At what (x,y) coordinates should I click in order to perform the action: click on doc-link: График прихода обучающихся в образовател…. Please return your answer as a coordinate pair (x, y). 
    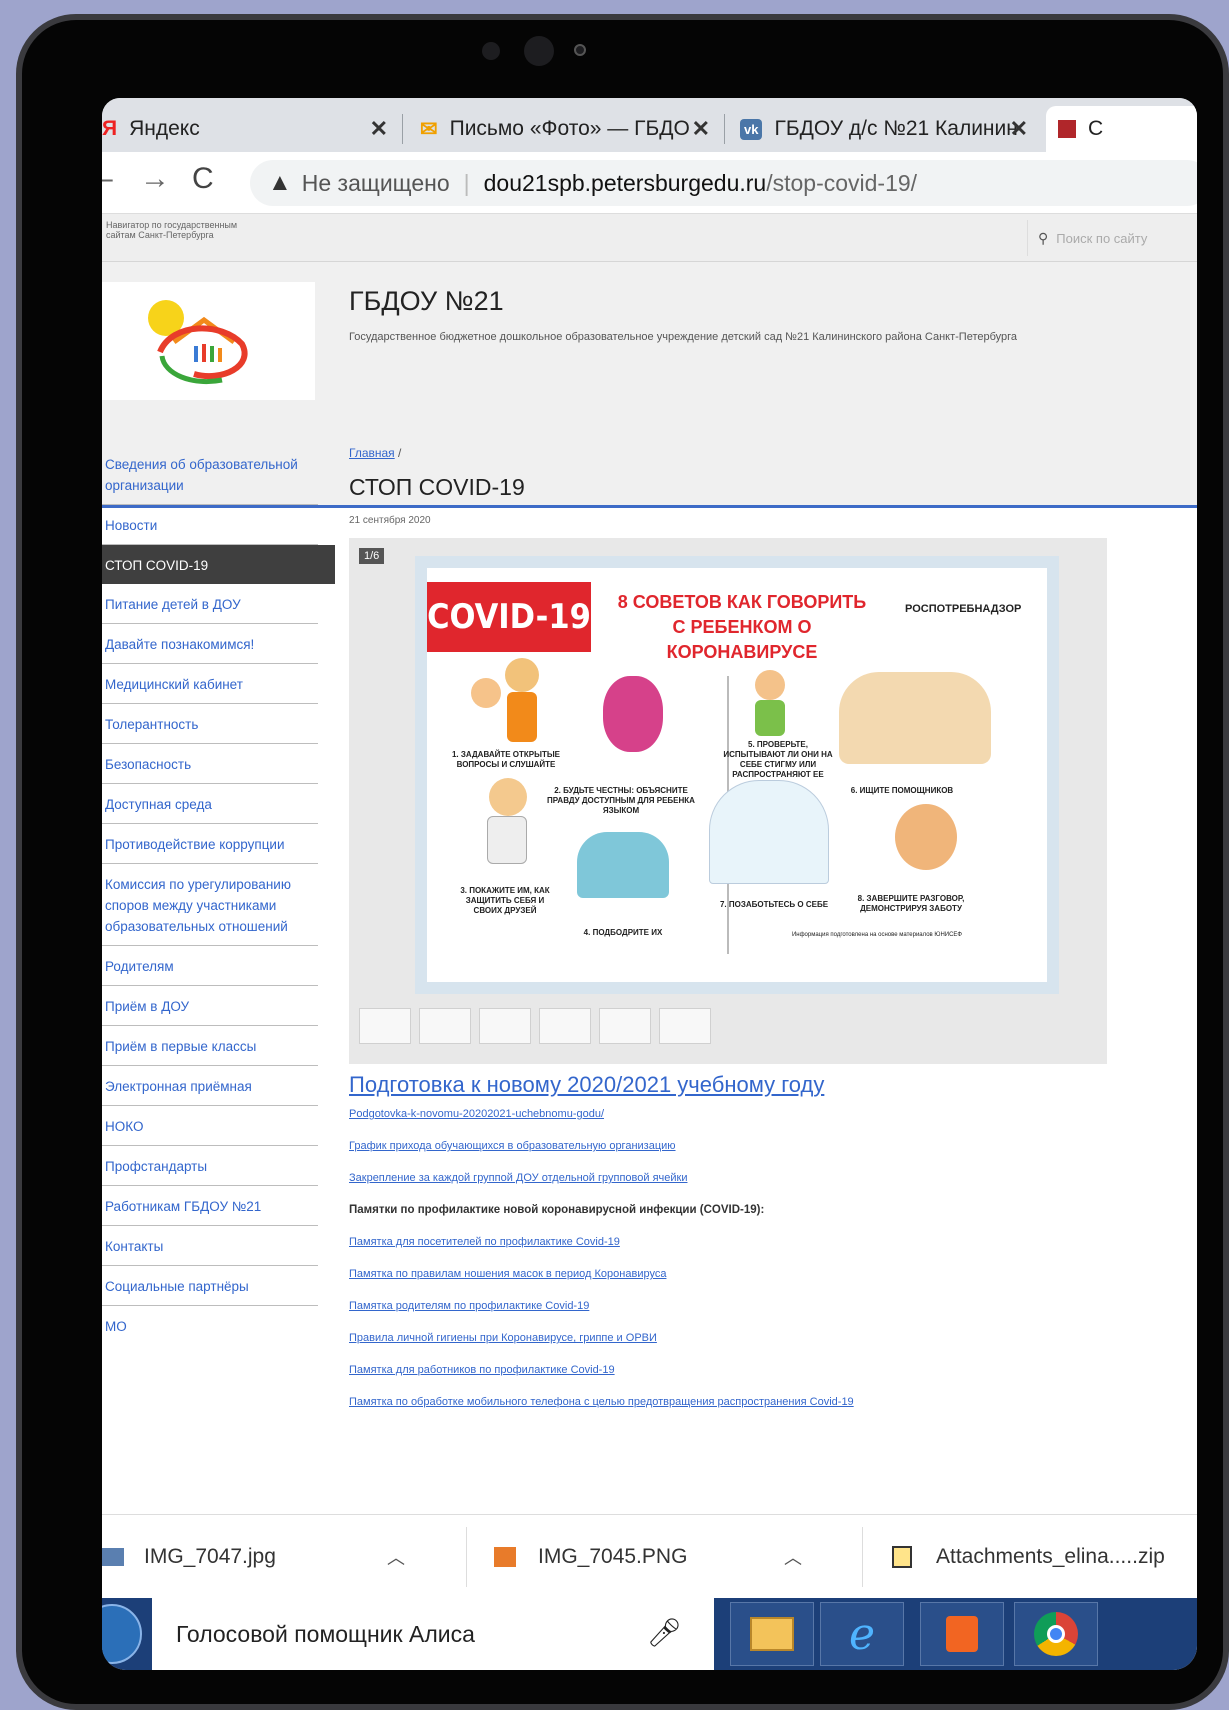
    Looking at the image, I should click on (759, 1146).